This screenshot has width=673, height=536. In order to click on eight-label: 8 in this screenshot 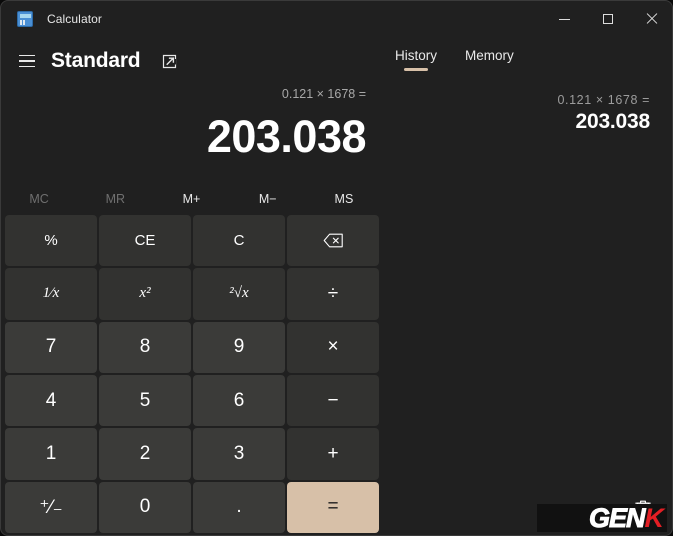, I will do `click(145, 347)`.